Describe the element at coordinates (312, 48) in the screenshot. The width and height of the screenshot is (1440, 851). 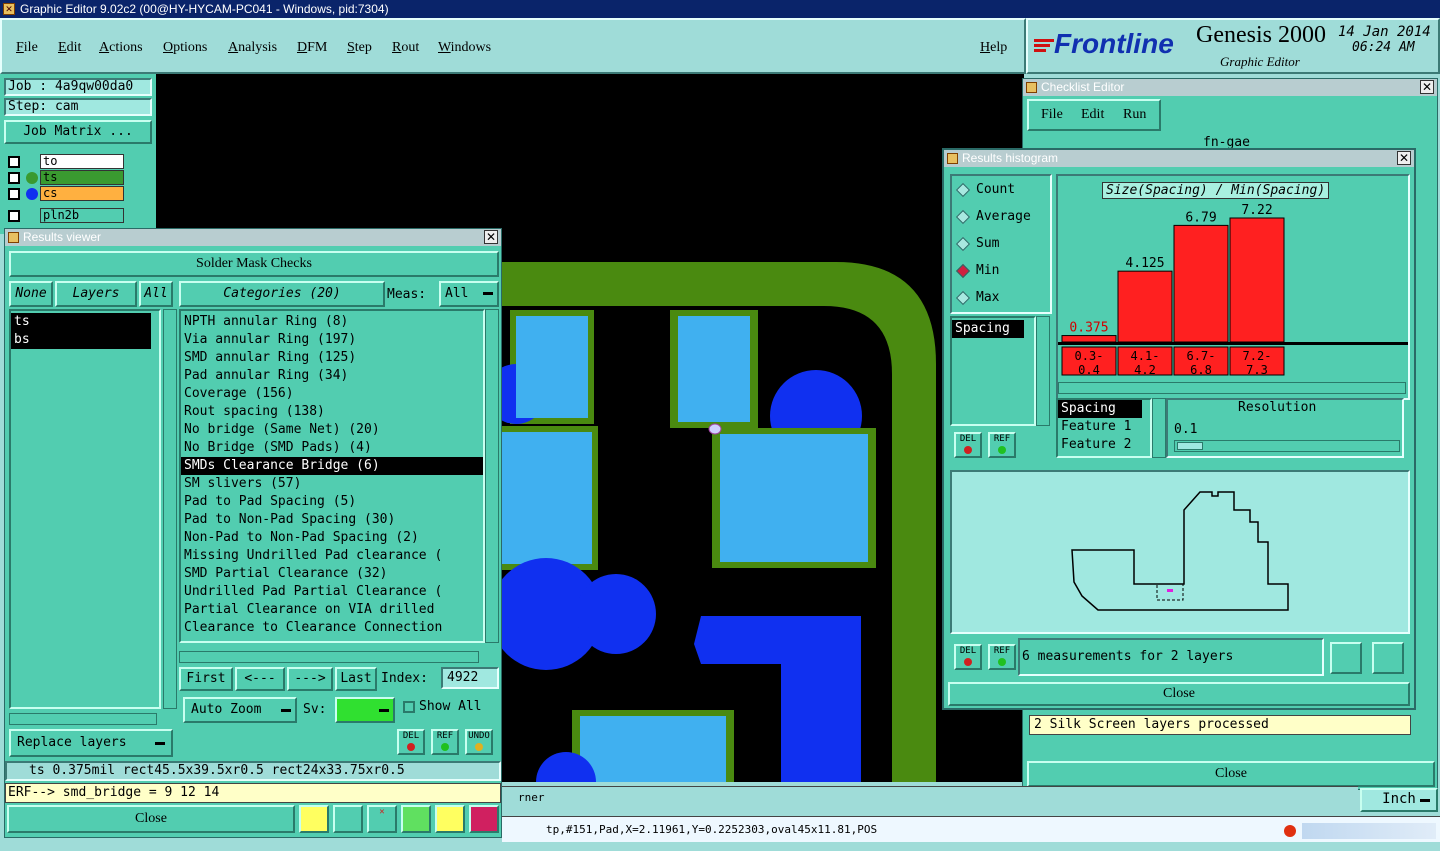
I see `menu-dfm: DFM` at that location.